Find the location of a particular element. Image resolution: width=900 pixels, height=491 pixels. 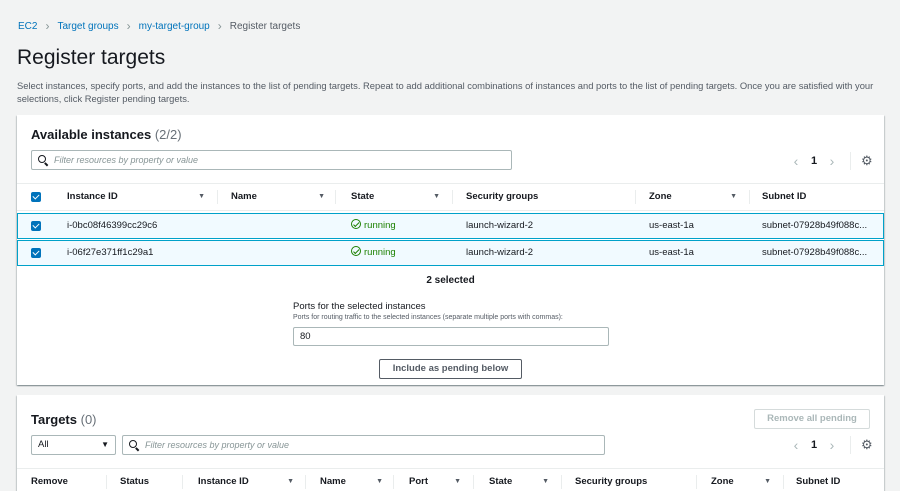

select-all-checkbox is located at coordinates (36, 197).